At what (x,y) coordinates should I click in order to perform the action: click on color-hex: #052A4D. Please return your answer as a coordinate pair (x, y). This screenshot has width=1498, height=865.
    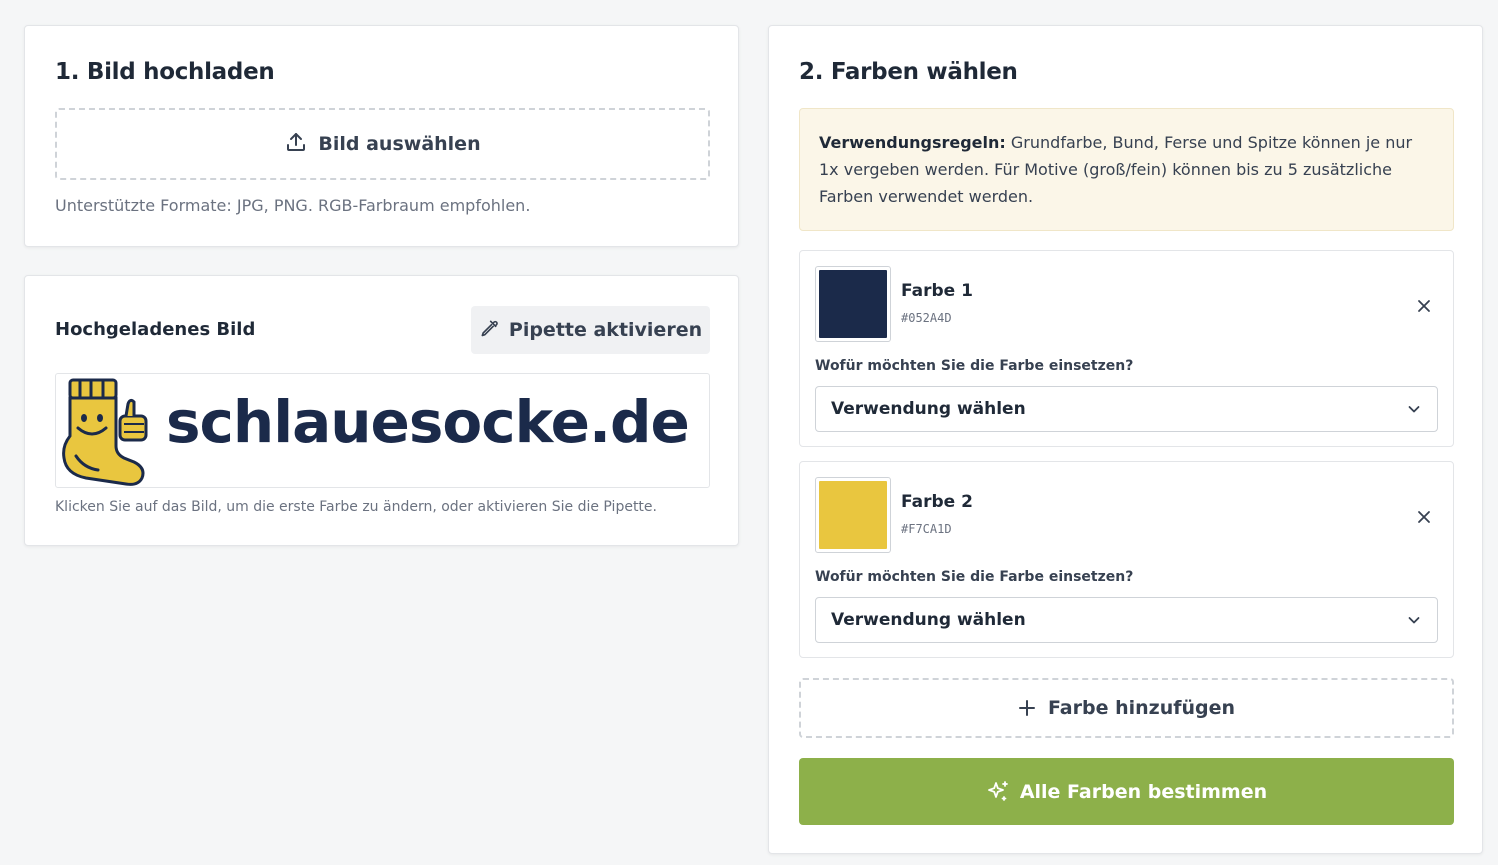
    Looking at the image, I should click on (926, 318).